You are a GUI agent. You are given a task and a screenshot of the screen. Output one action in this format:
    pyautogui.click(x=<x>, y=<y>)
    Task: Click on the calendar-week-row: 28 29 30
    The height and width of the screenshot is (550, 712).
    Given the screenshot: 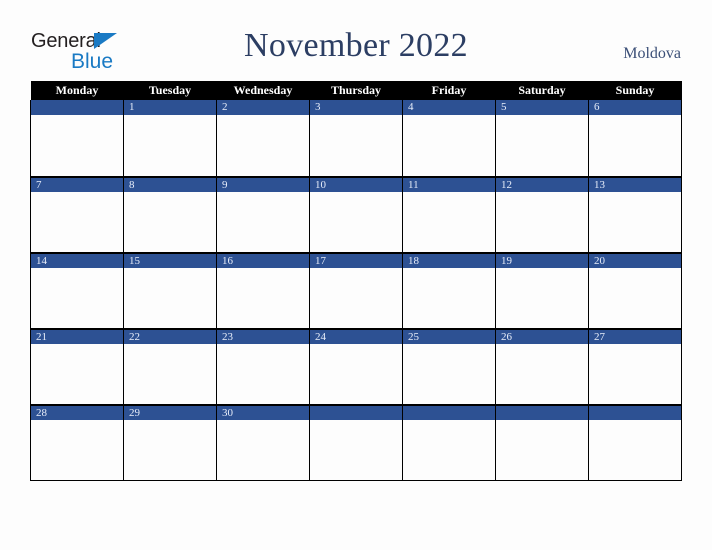 What is the action you would take?
    pyautogui.click(x=356, y=442)
    